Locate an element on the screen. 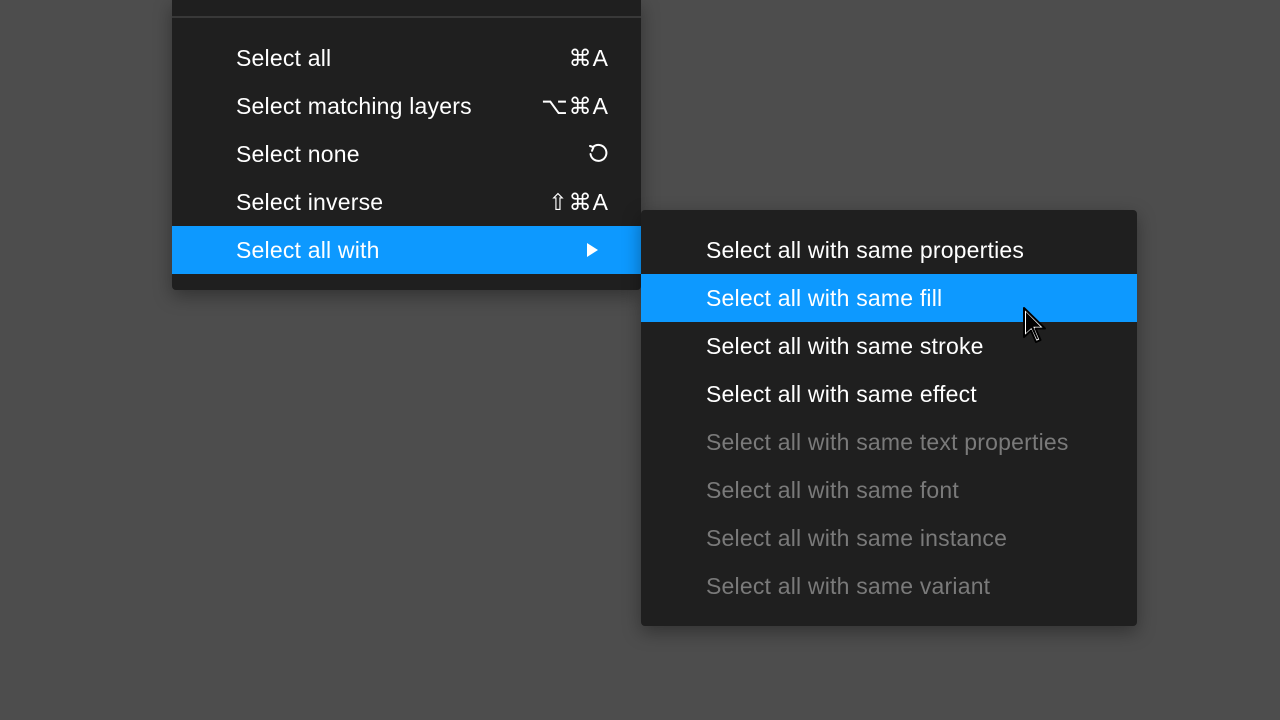 The width and height of the screenshot is (1280, 720). menu-item-label: Select matching layers is located at coordinates (354, 105).